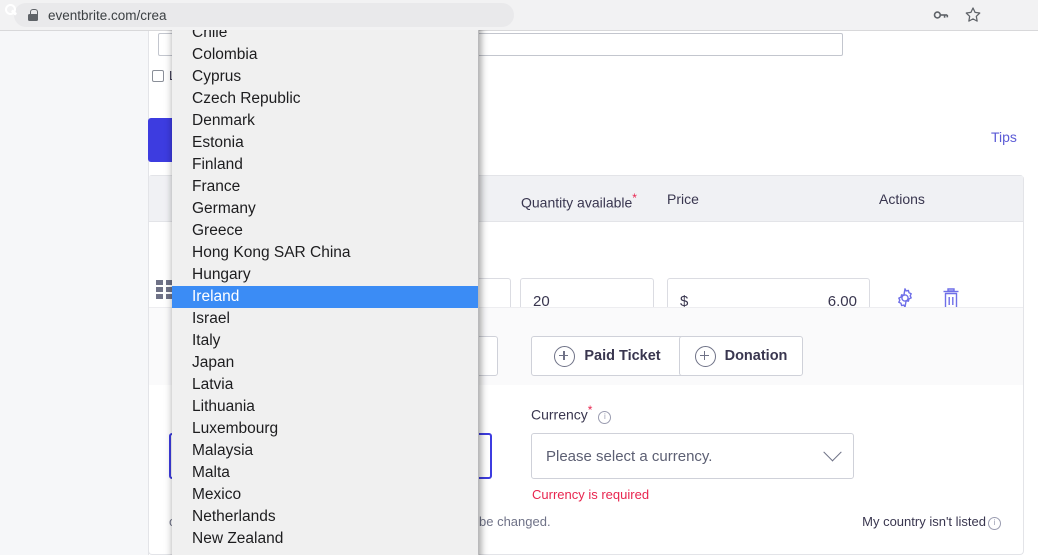 This screenshot has width=1038, height=555. I want to click on country-option: Malta, so click(325, 473).